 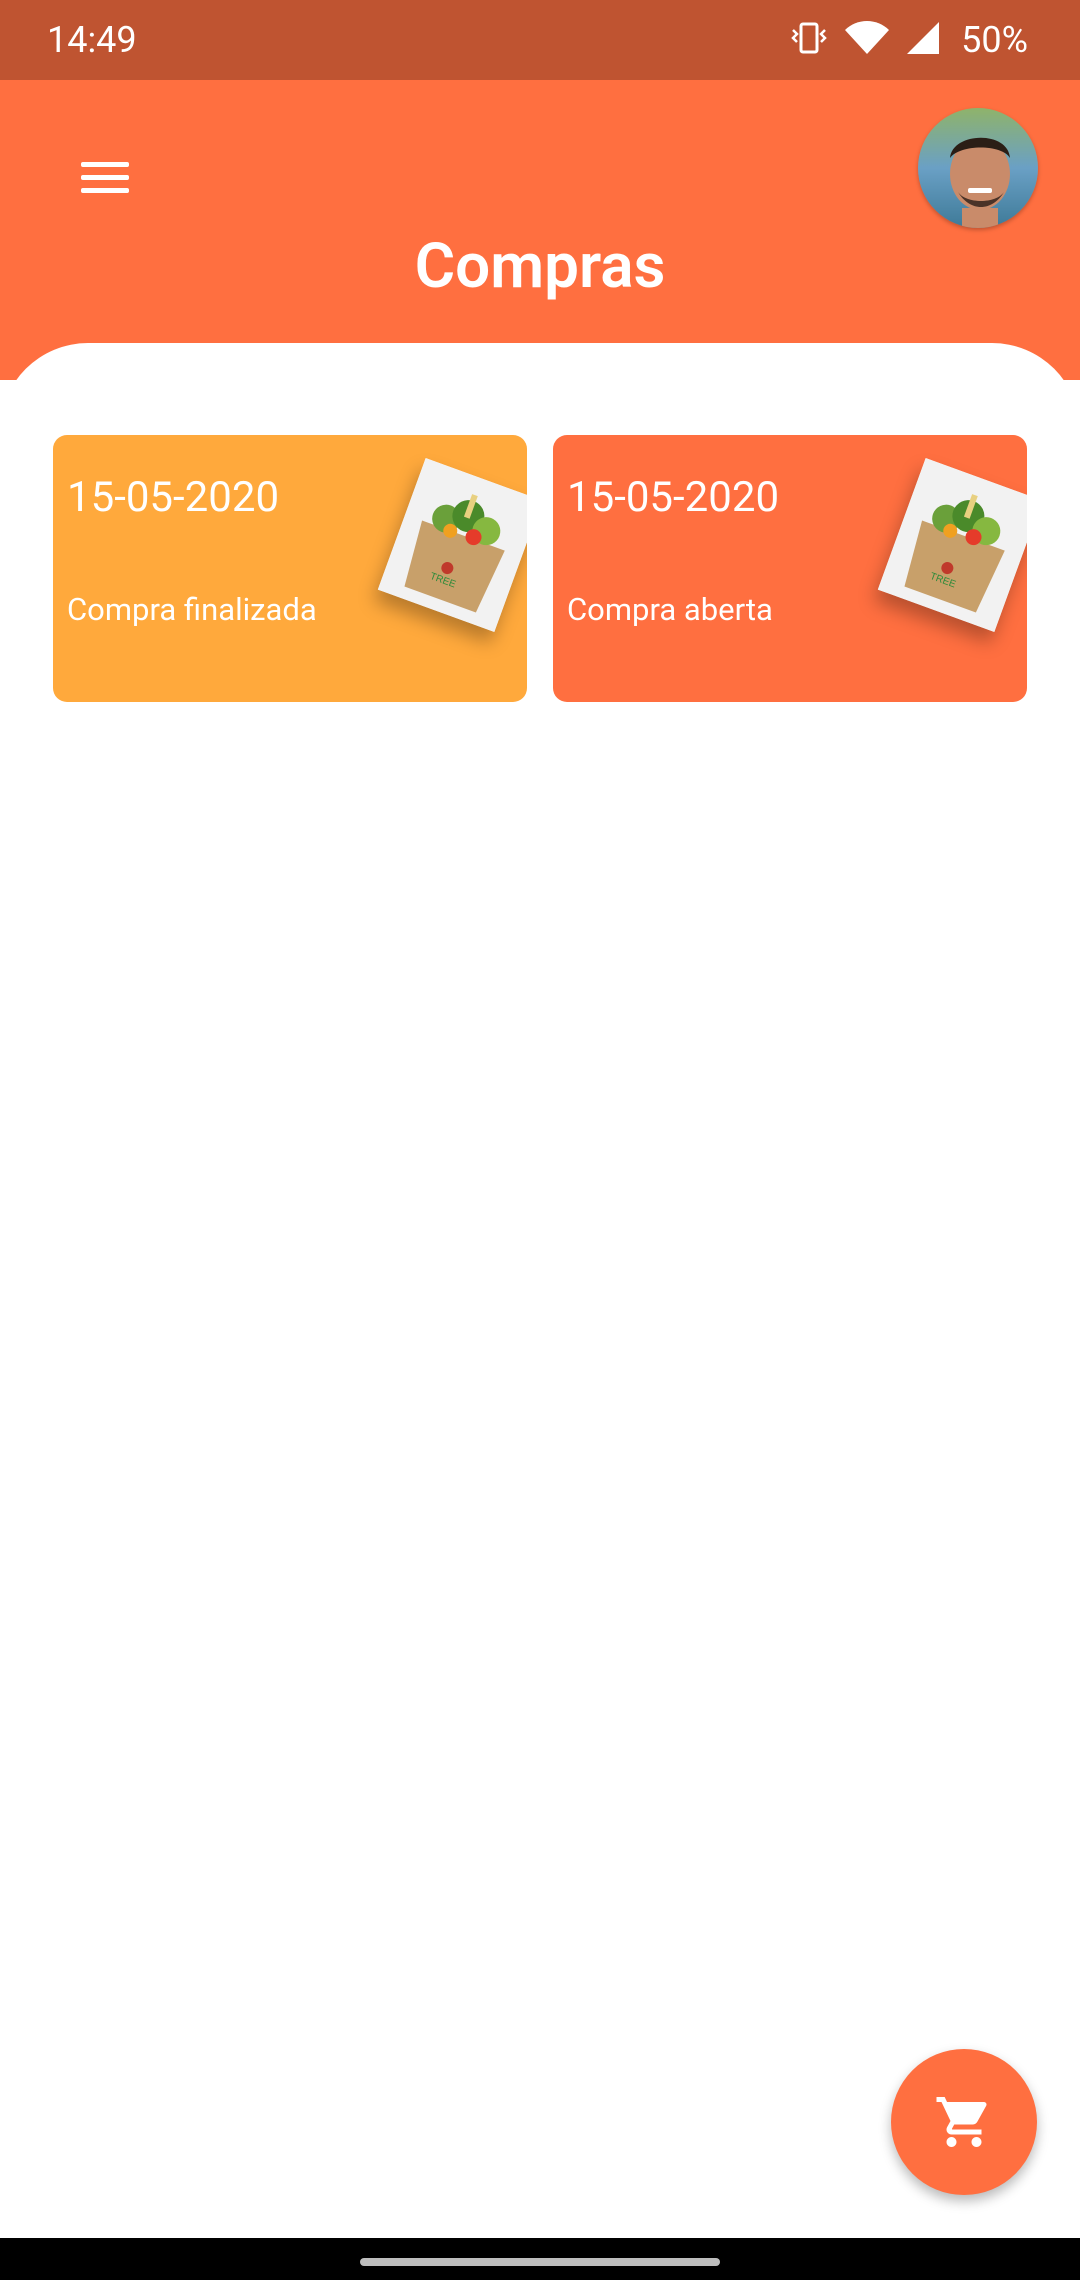 What do you see at coordinates (978, 168) in the screenshot?
I see `avatar` at bounding box center [978, 168].